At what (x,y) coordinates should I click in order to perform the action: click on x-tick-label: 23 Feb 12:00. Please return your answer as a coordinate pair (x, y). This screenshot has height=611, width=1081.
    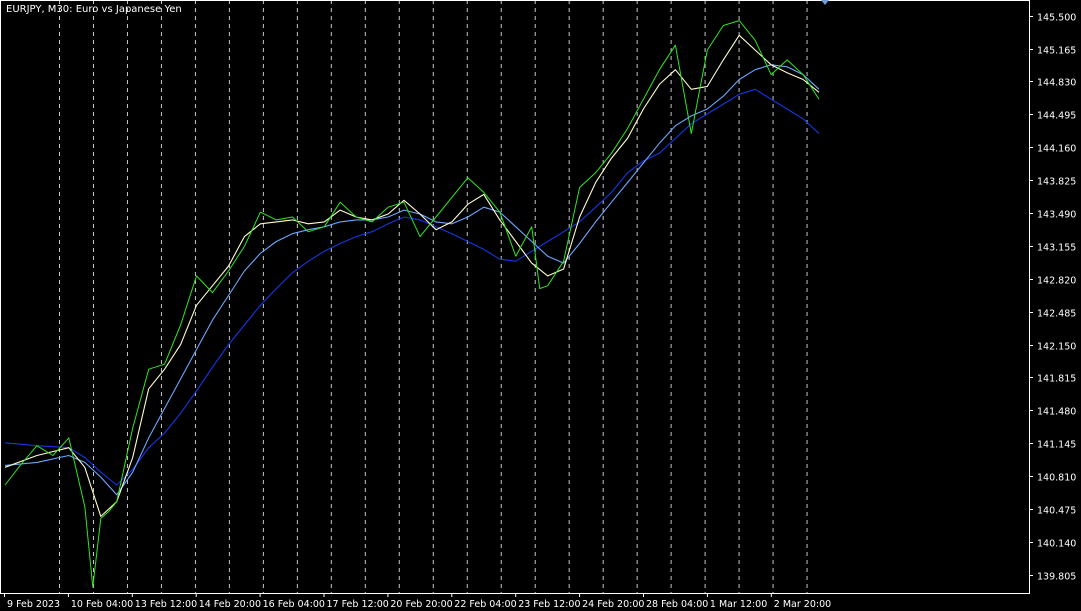
    Looking at the image, I should click on (549, 604).